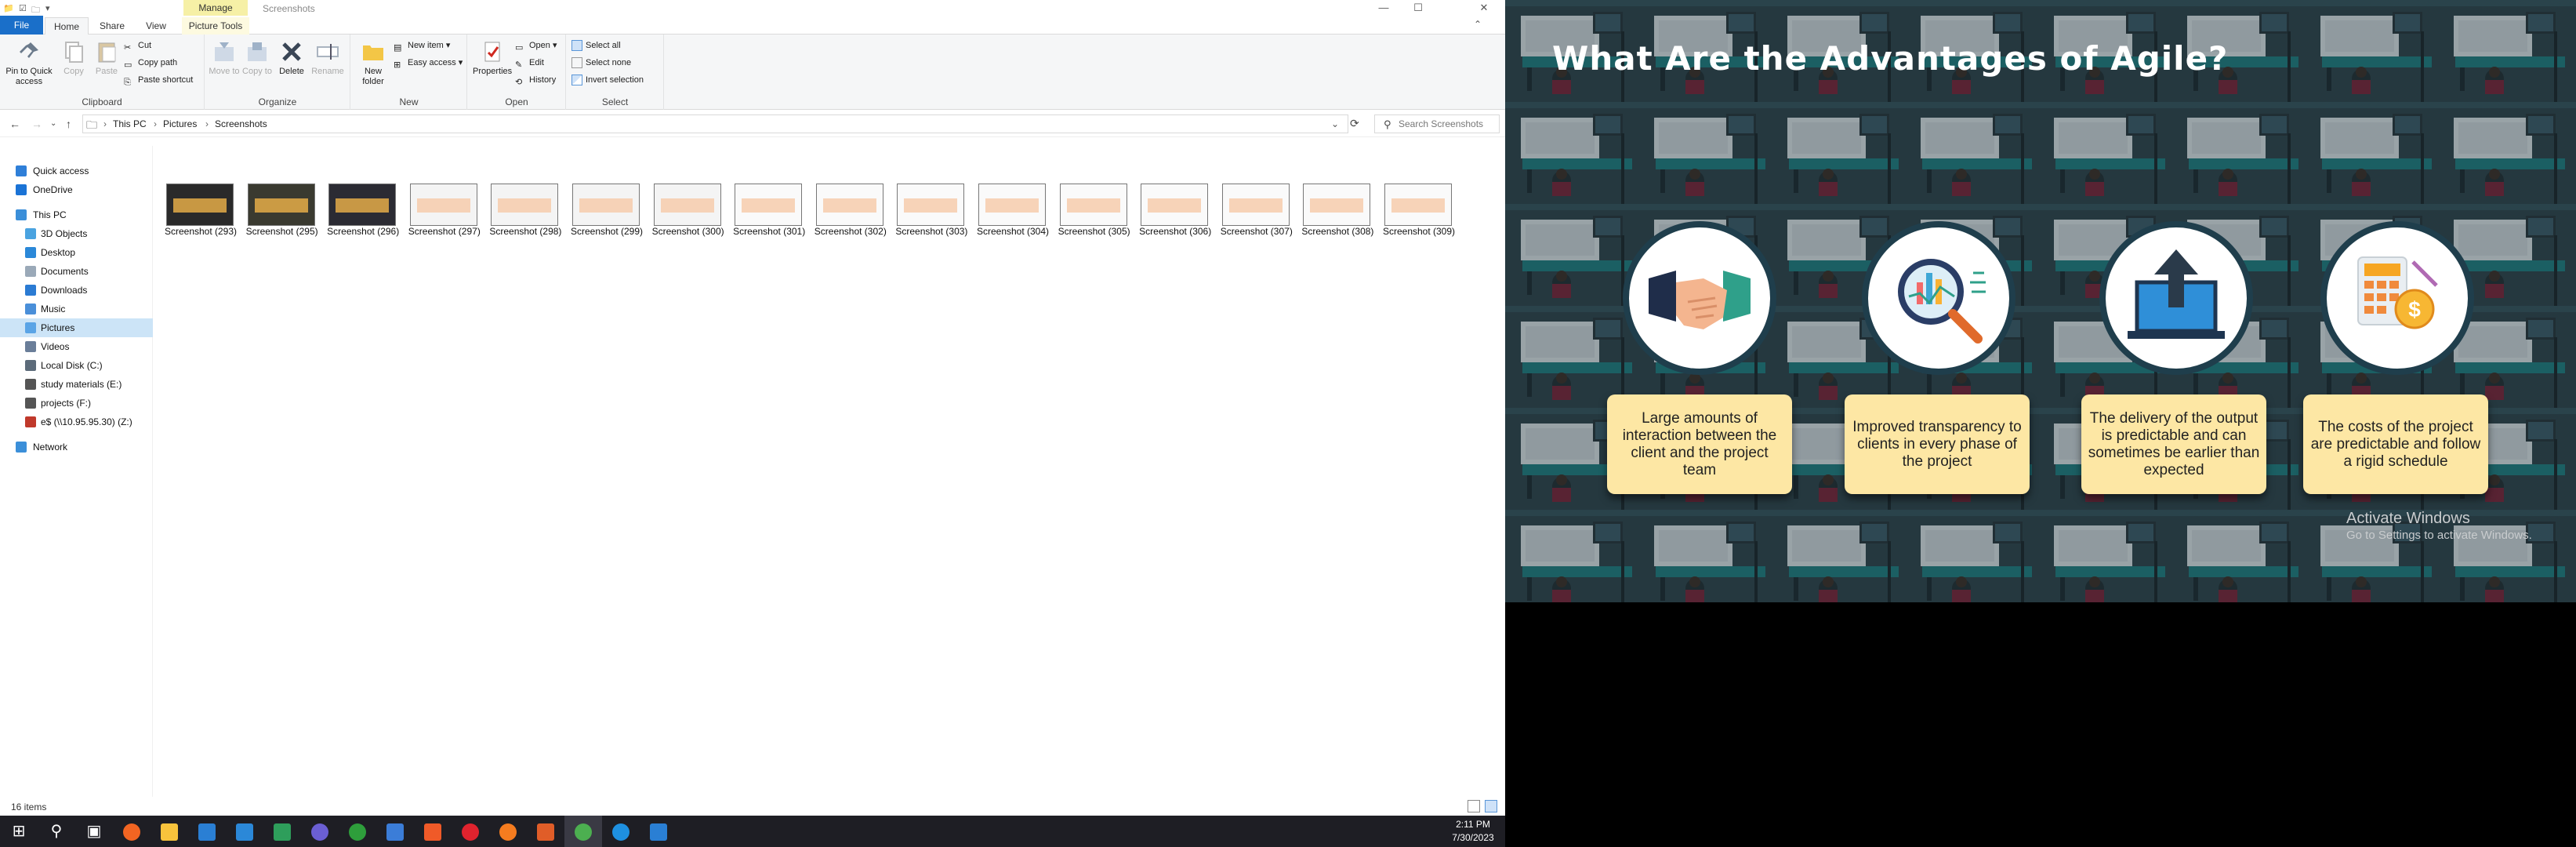  Describe the element at coordinates (77, 447) in the screenshot. I see `nav-item: Network` at that location.